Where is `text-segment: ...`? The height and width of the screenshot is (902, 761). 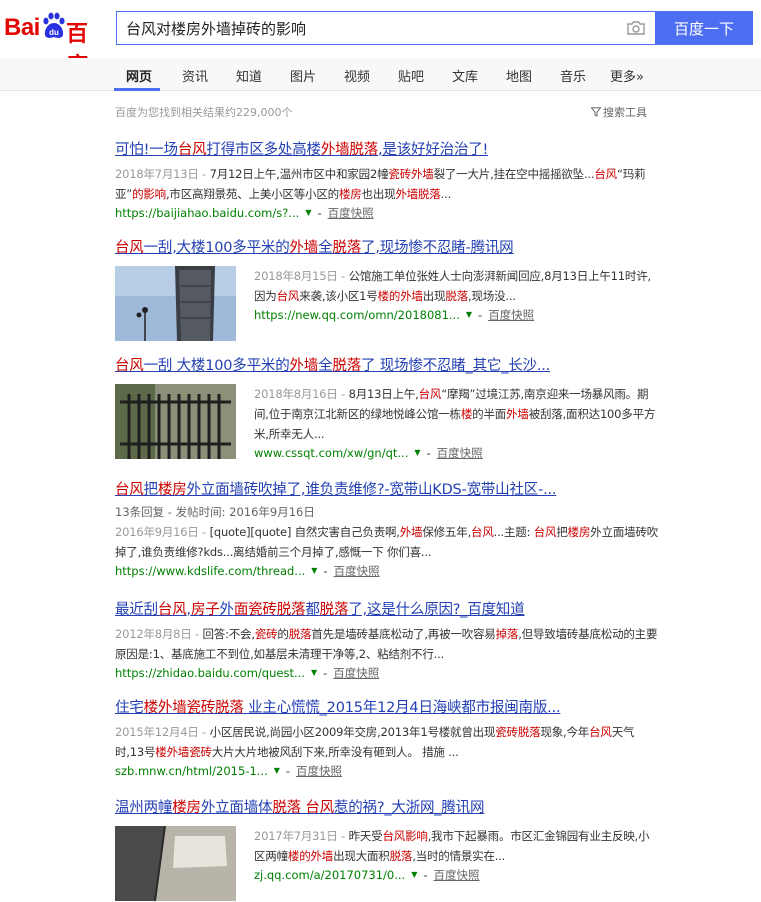
text-segment: ... is located at coordinates (446, 194).